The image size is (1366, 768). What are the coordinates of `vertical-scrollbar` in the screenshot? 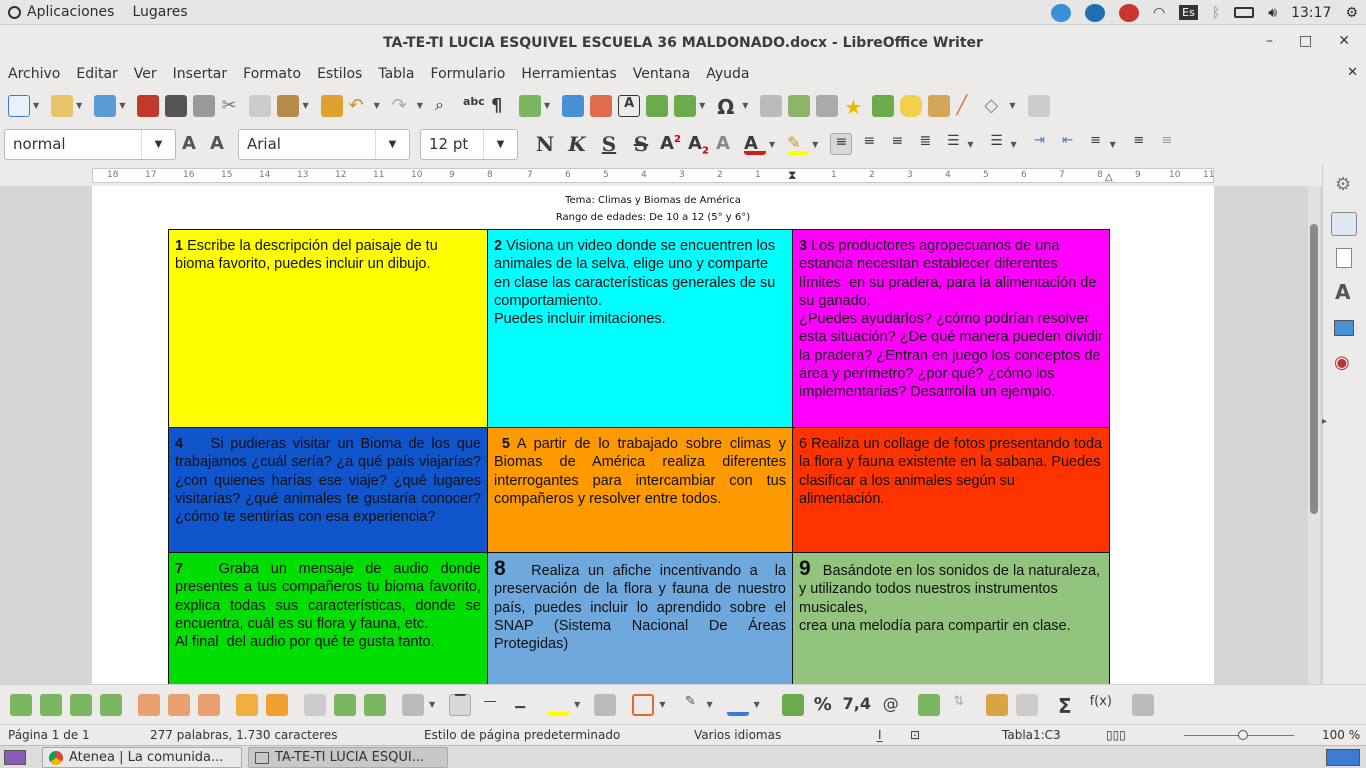 It's located at (1314, 435).